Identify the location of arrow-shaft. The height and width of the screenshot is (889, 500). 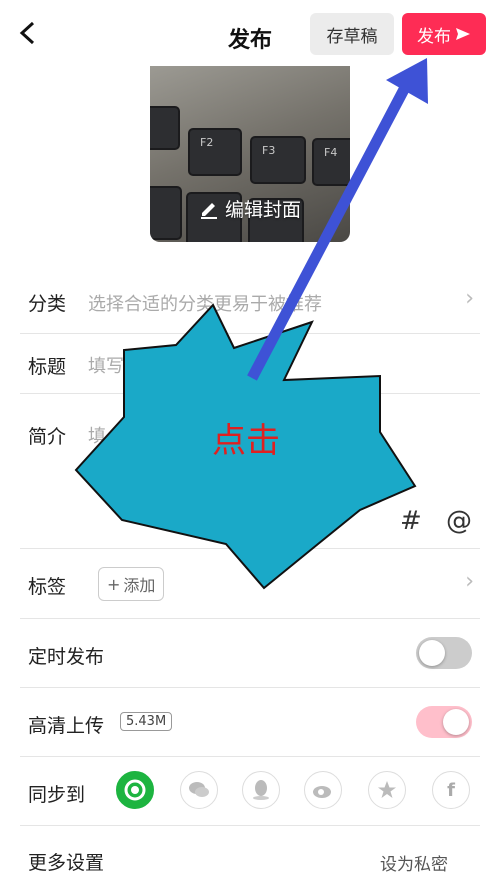
(331, 228).